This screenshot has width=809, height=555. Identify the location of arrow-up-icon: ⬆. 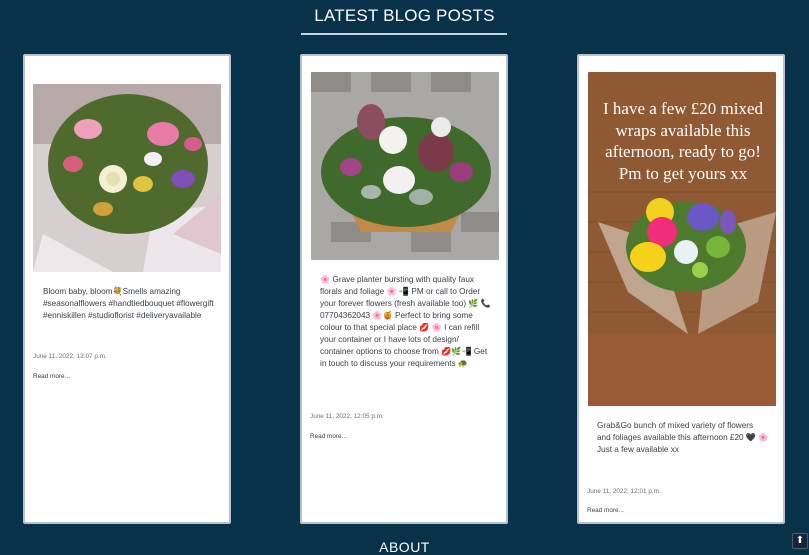
(800, 540).